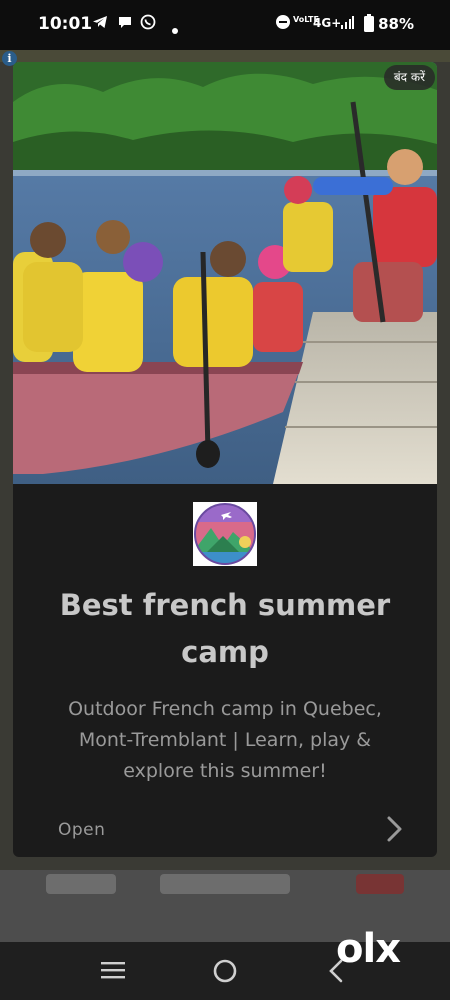 The width and height of the screenshot is (450, 1000). What do you see at coordinates (175, 29) in the screenshot?
I see `dot-icon` at bounding box center [175, 29].